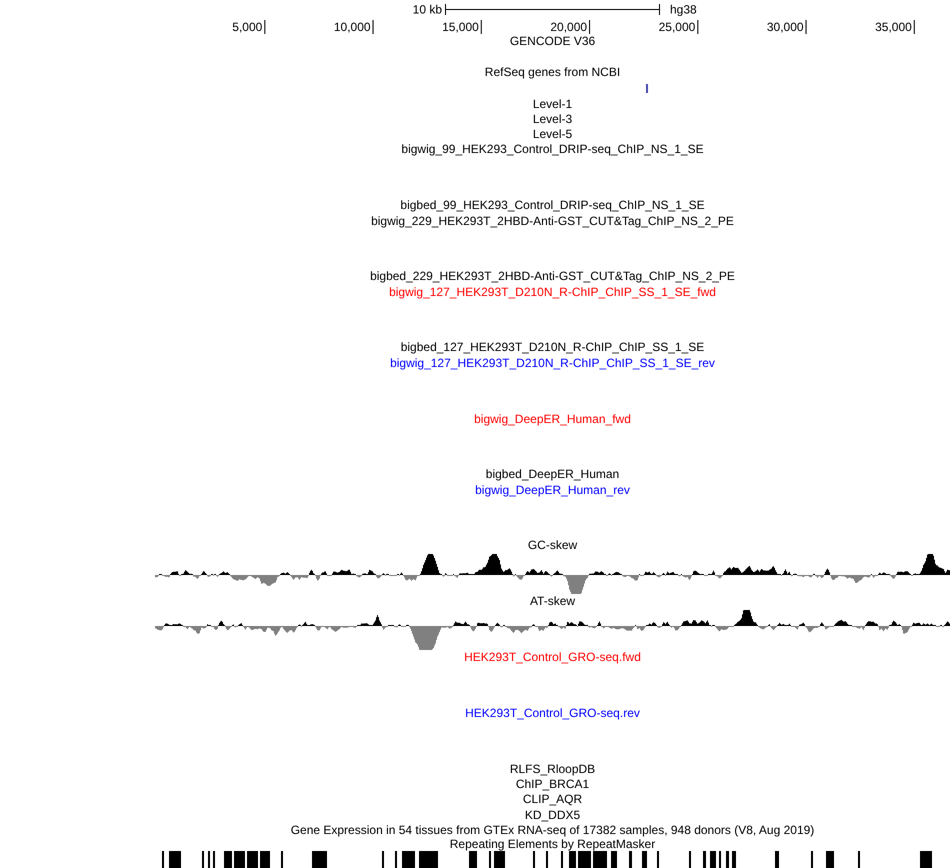 This screenshot has width=950, height=868. What do you see at coordinates (552, 658) in the screenshot?
I see `track-label: HEK293T_Control_GRO-seq.fwd` at bounding box center [552, 658].